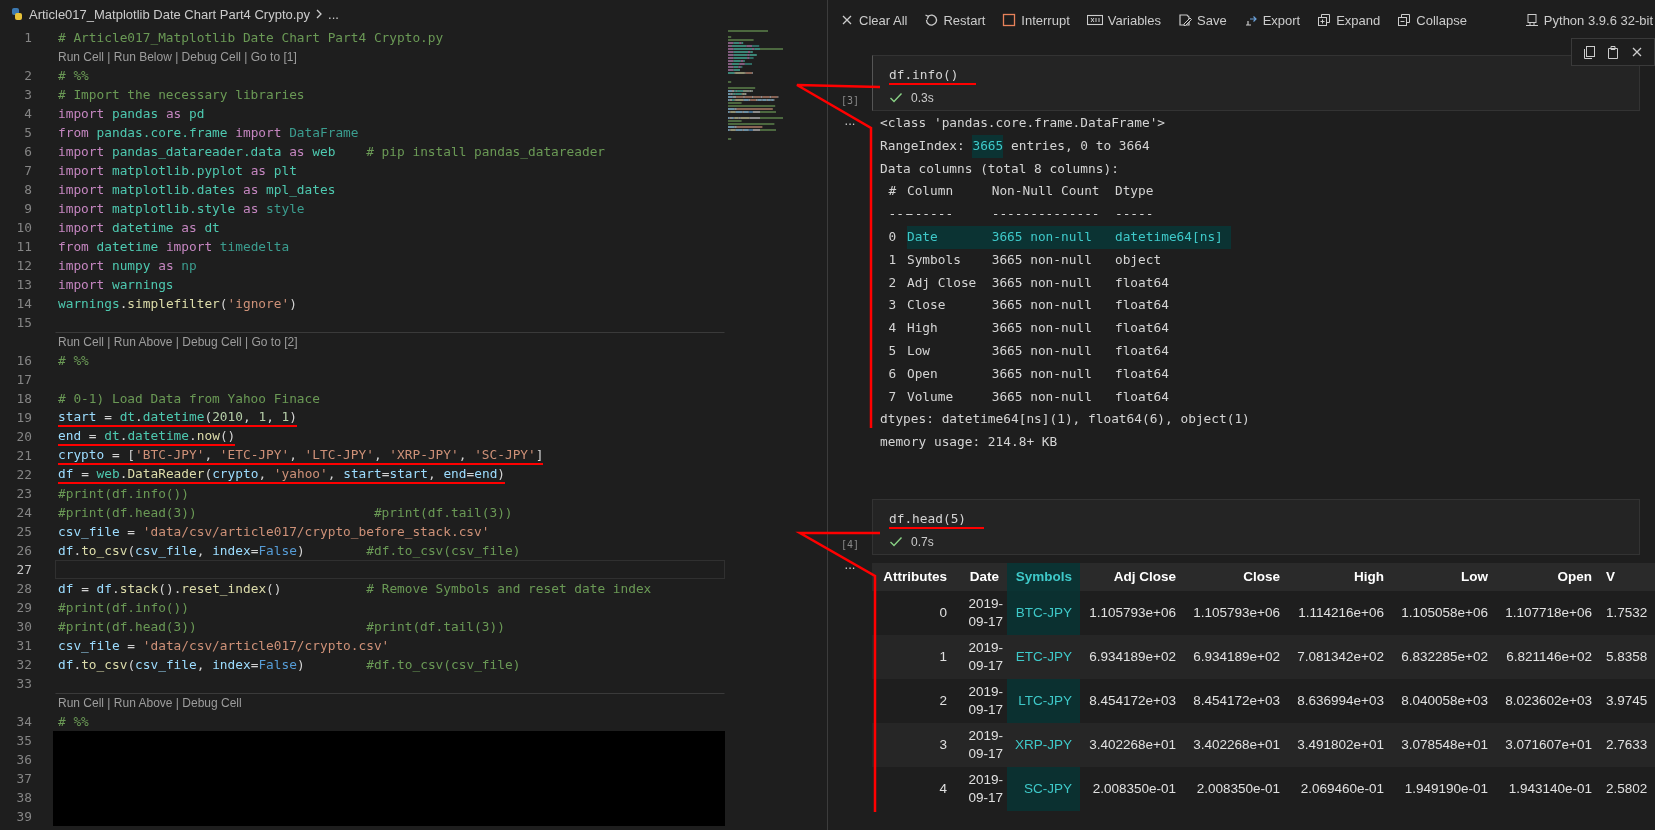 This screenshot has width=1655, height=830. What do you see at coordinates (1202, 20) in the screenshot?
I see `save-button: Save` at bounding box center [1202, 20].